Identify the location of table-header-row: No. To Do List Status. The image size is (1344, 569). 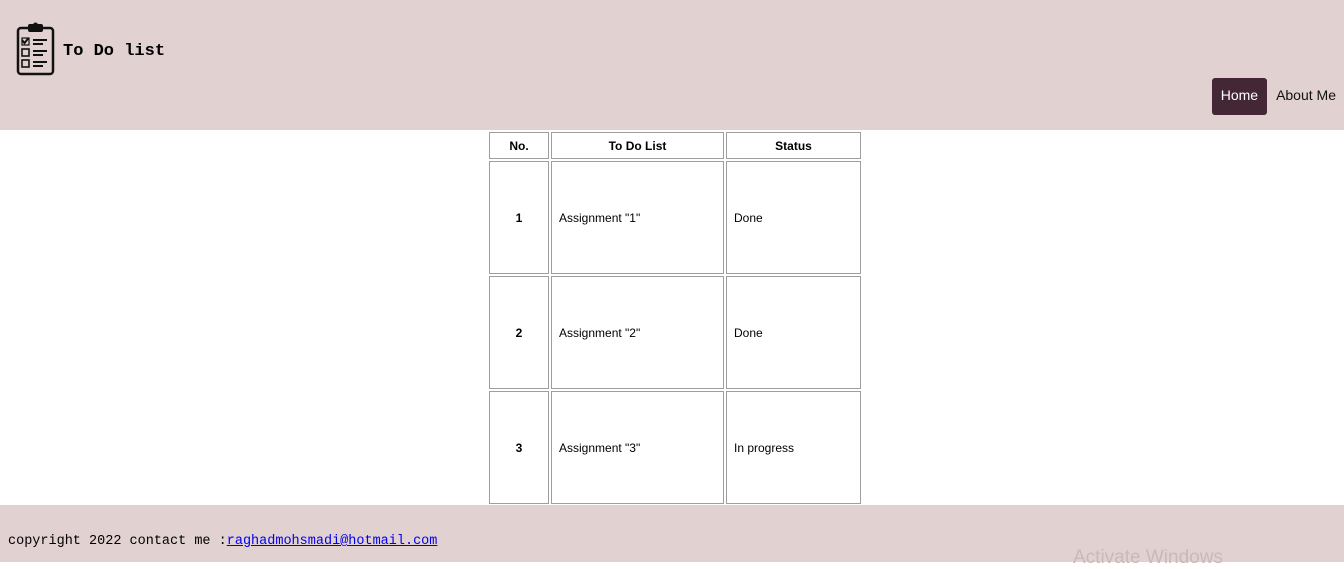
(675, 145).